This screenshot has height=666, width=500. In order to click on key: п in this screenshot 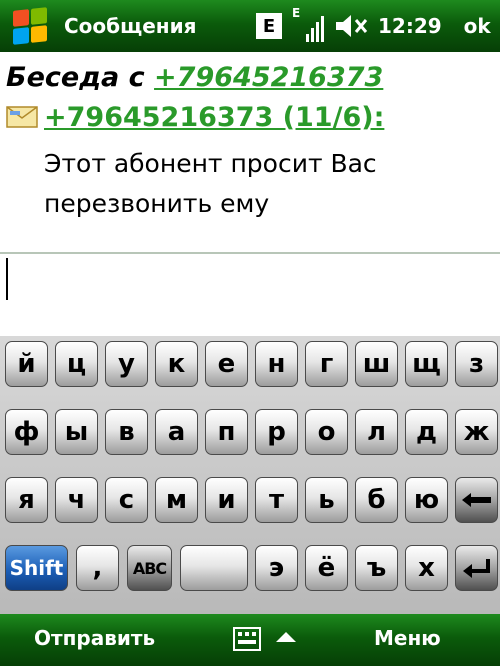, I will do `click(226, 432)`.